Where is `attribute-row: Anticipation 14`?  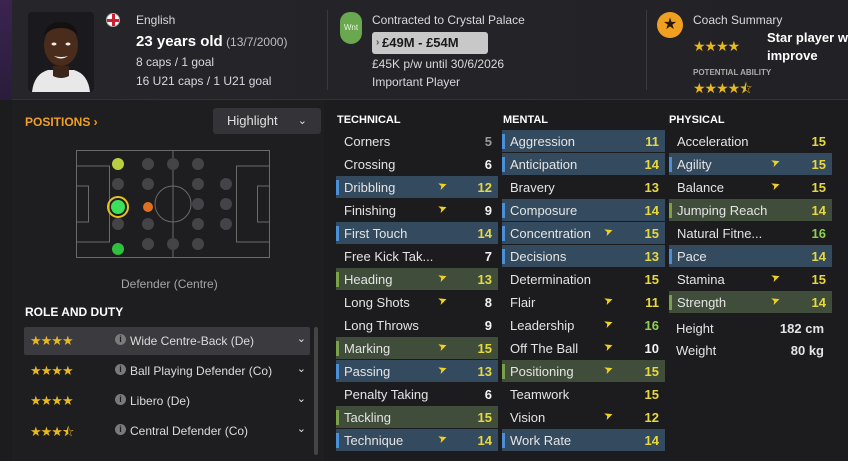
attribute-row: Anticipation 14 is located at coordinates (583, 164).